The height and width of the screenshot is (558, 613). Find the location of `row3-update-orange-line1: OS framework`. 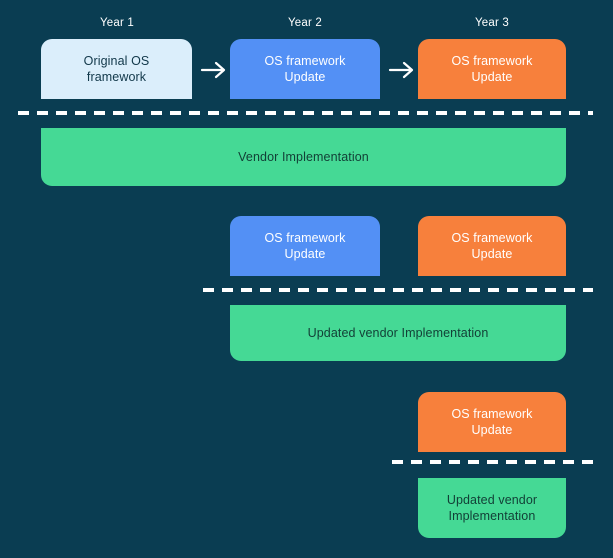

row3-update-orange-line1: OS framework is located at coordinates (492, 414).